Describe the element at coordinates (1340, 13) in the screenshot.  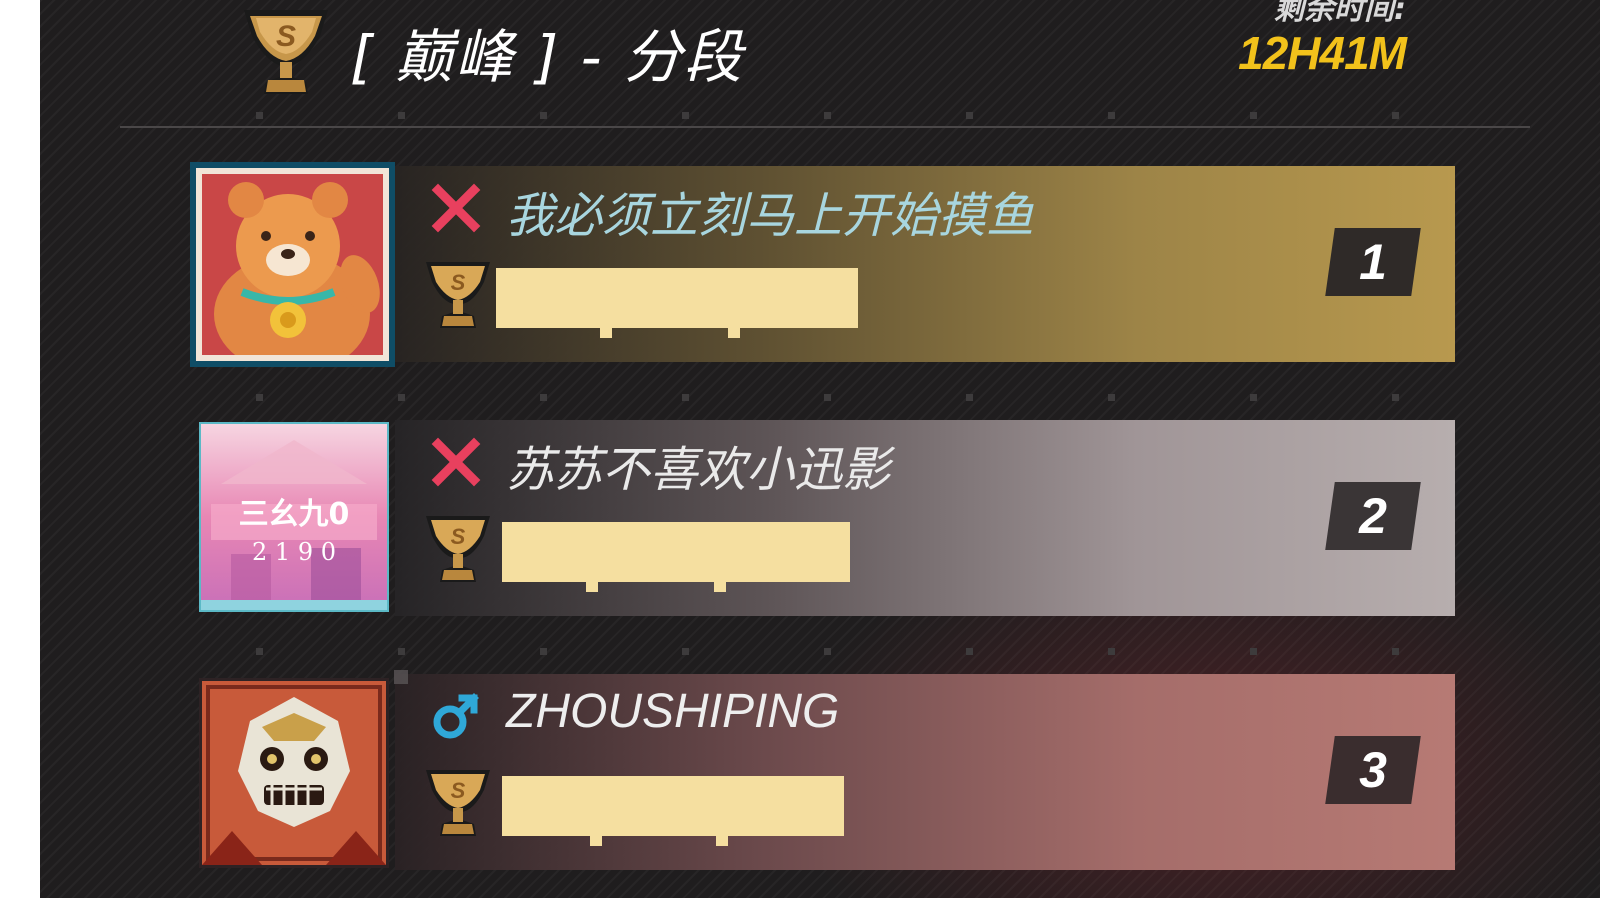
I see `time-remaining-label: 剩余时间:` at that location.